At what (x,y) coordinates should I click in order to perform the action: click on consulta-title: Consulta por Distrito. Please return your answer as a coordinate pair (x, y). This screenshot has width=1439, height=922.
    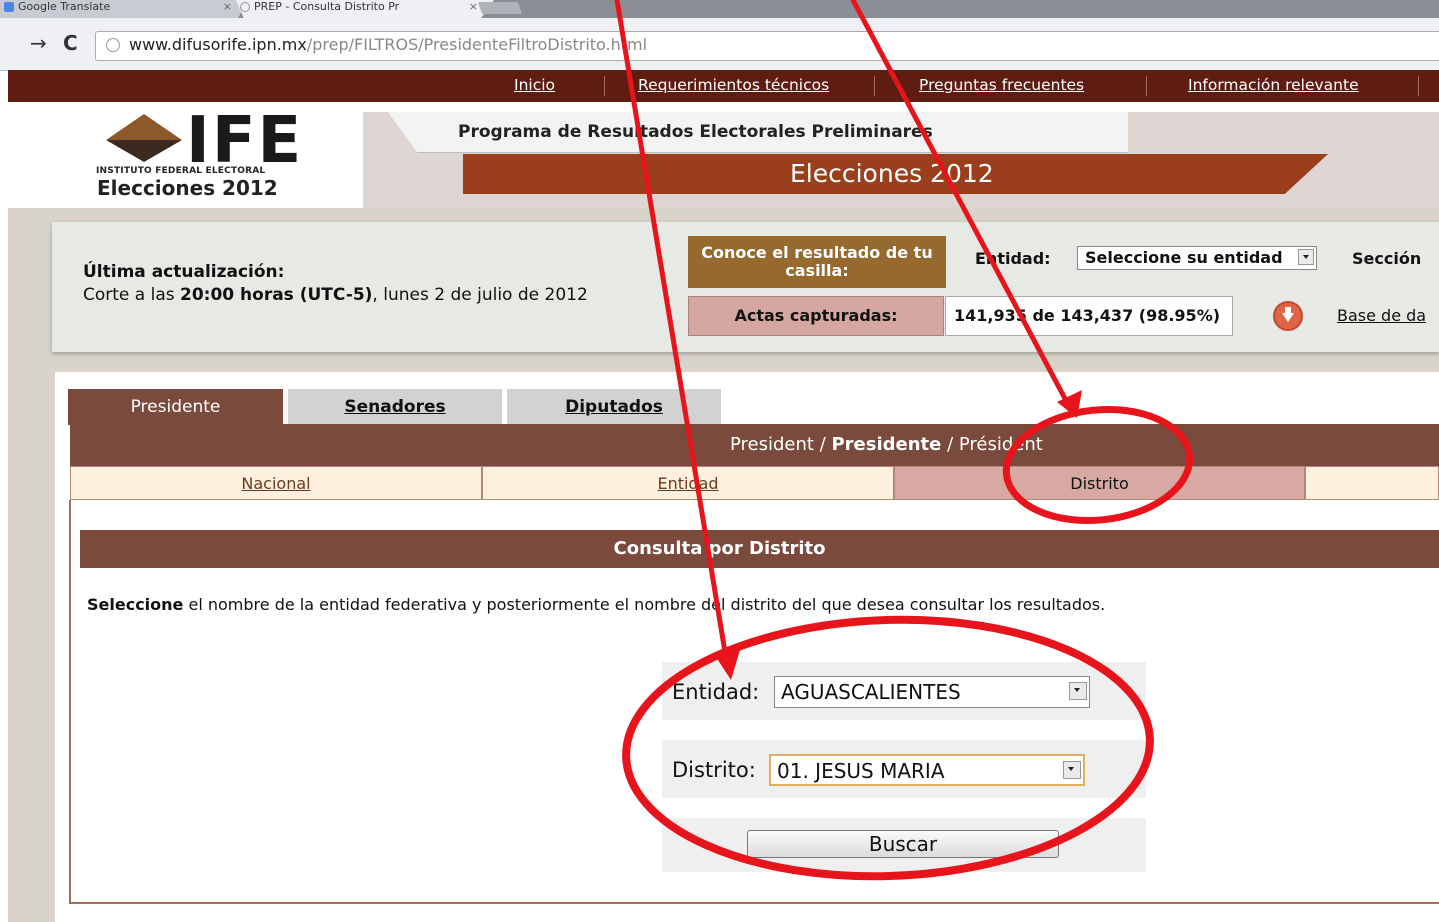
    Looking at the image, I should click on (759, 549).